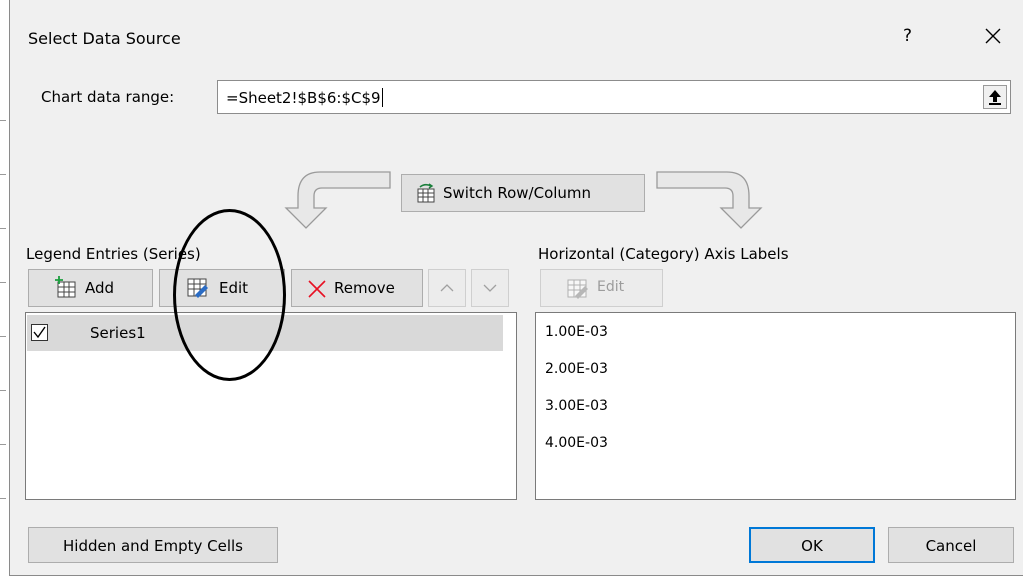 Image resolution: width=1023 pixels, height=576 pixels. What do you see at coordinates (907, 36) in the screenshot?
I see `help-button: ?` at bounding box center [907, 36].